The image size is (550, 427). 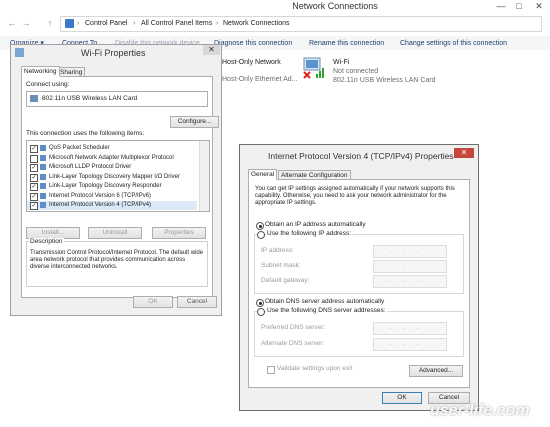 What do you see at coordinates (539, 6) in the screenshot?
I see `window-close-button: ✕` at bounding box center [539, 6].